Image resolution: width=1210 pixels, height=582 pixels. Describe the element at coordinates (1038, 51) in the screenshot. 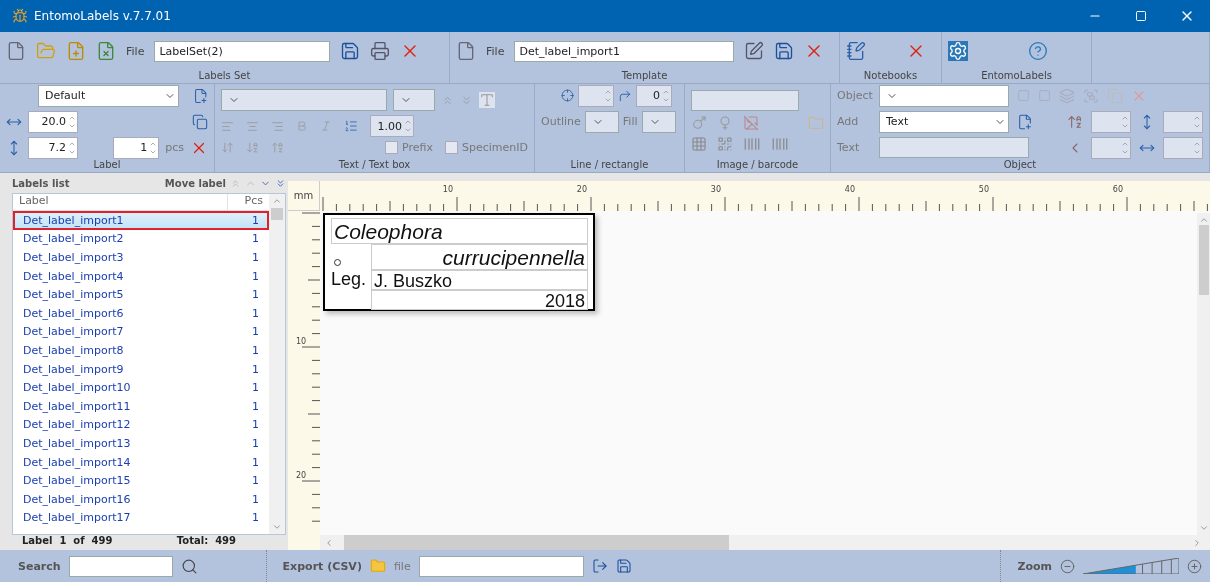

I see `help-icon` at that location.